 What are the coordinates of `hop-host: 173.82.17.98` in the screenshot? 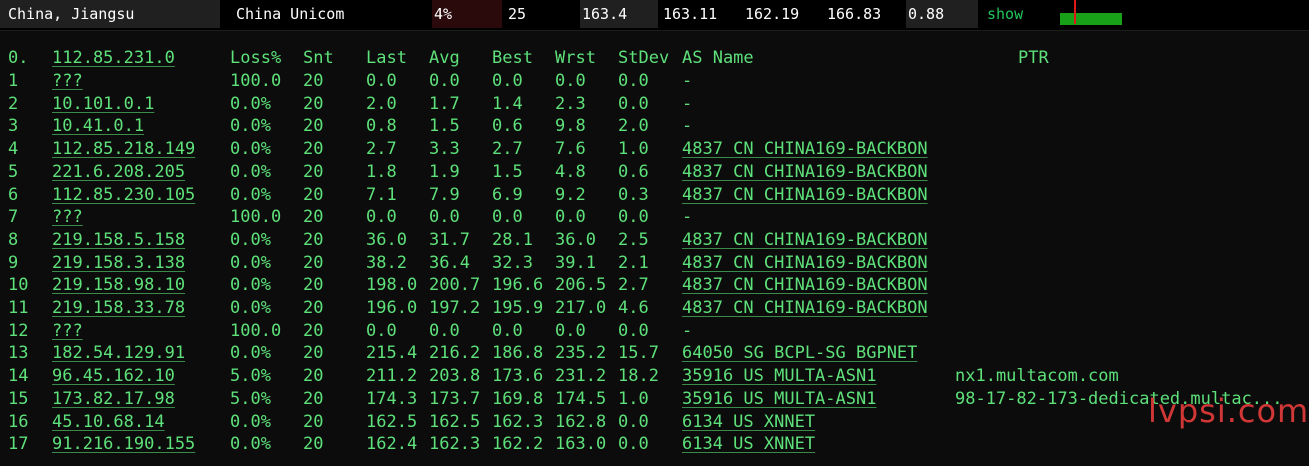 It's located at (113, 399).